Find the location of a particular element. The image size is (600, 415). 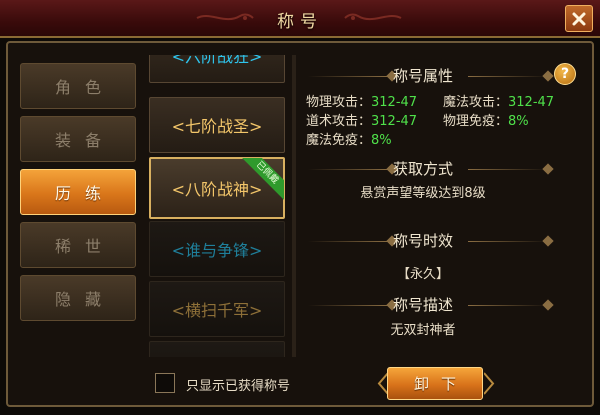

title-card-selected: <八阶战神> 已佩戴 is located at coordinates (217, 188).